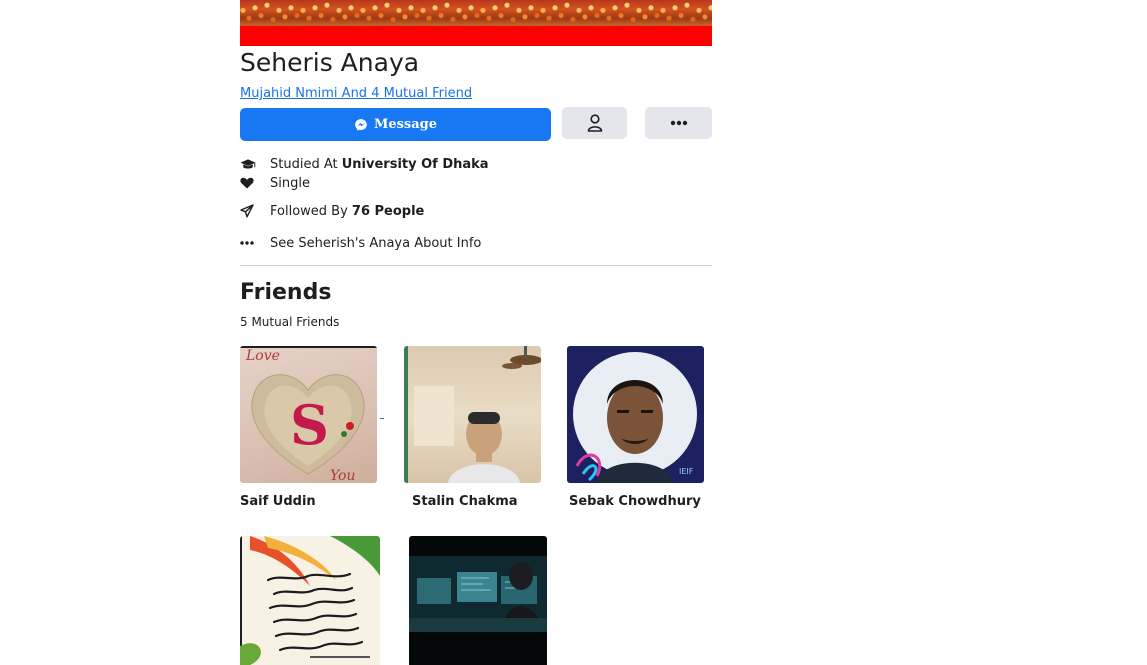 Image resolution: width=1147 pixels, height=665 pixels. I want to click on info-education: Studied At University Of Dhaka, so click(364, 164).